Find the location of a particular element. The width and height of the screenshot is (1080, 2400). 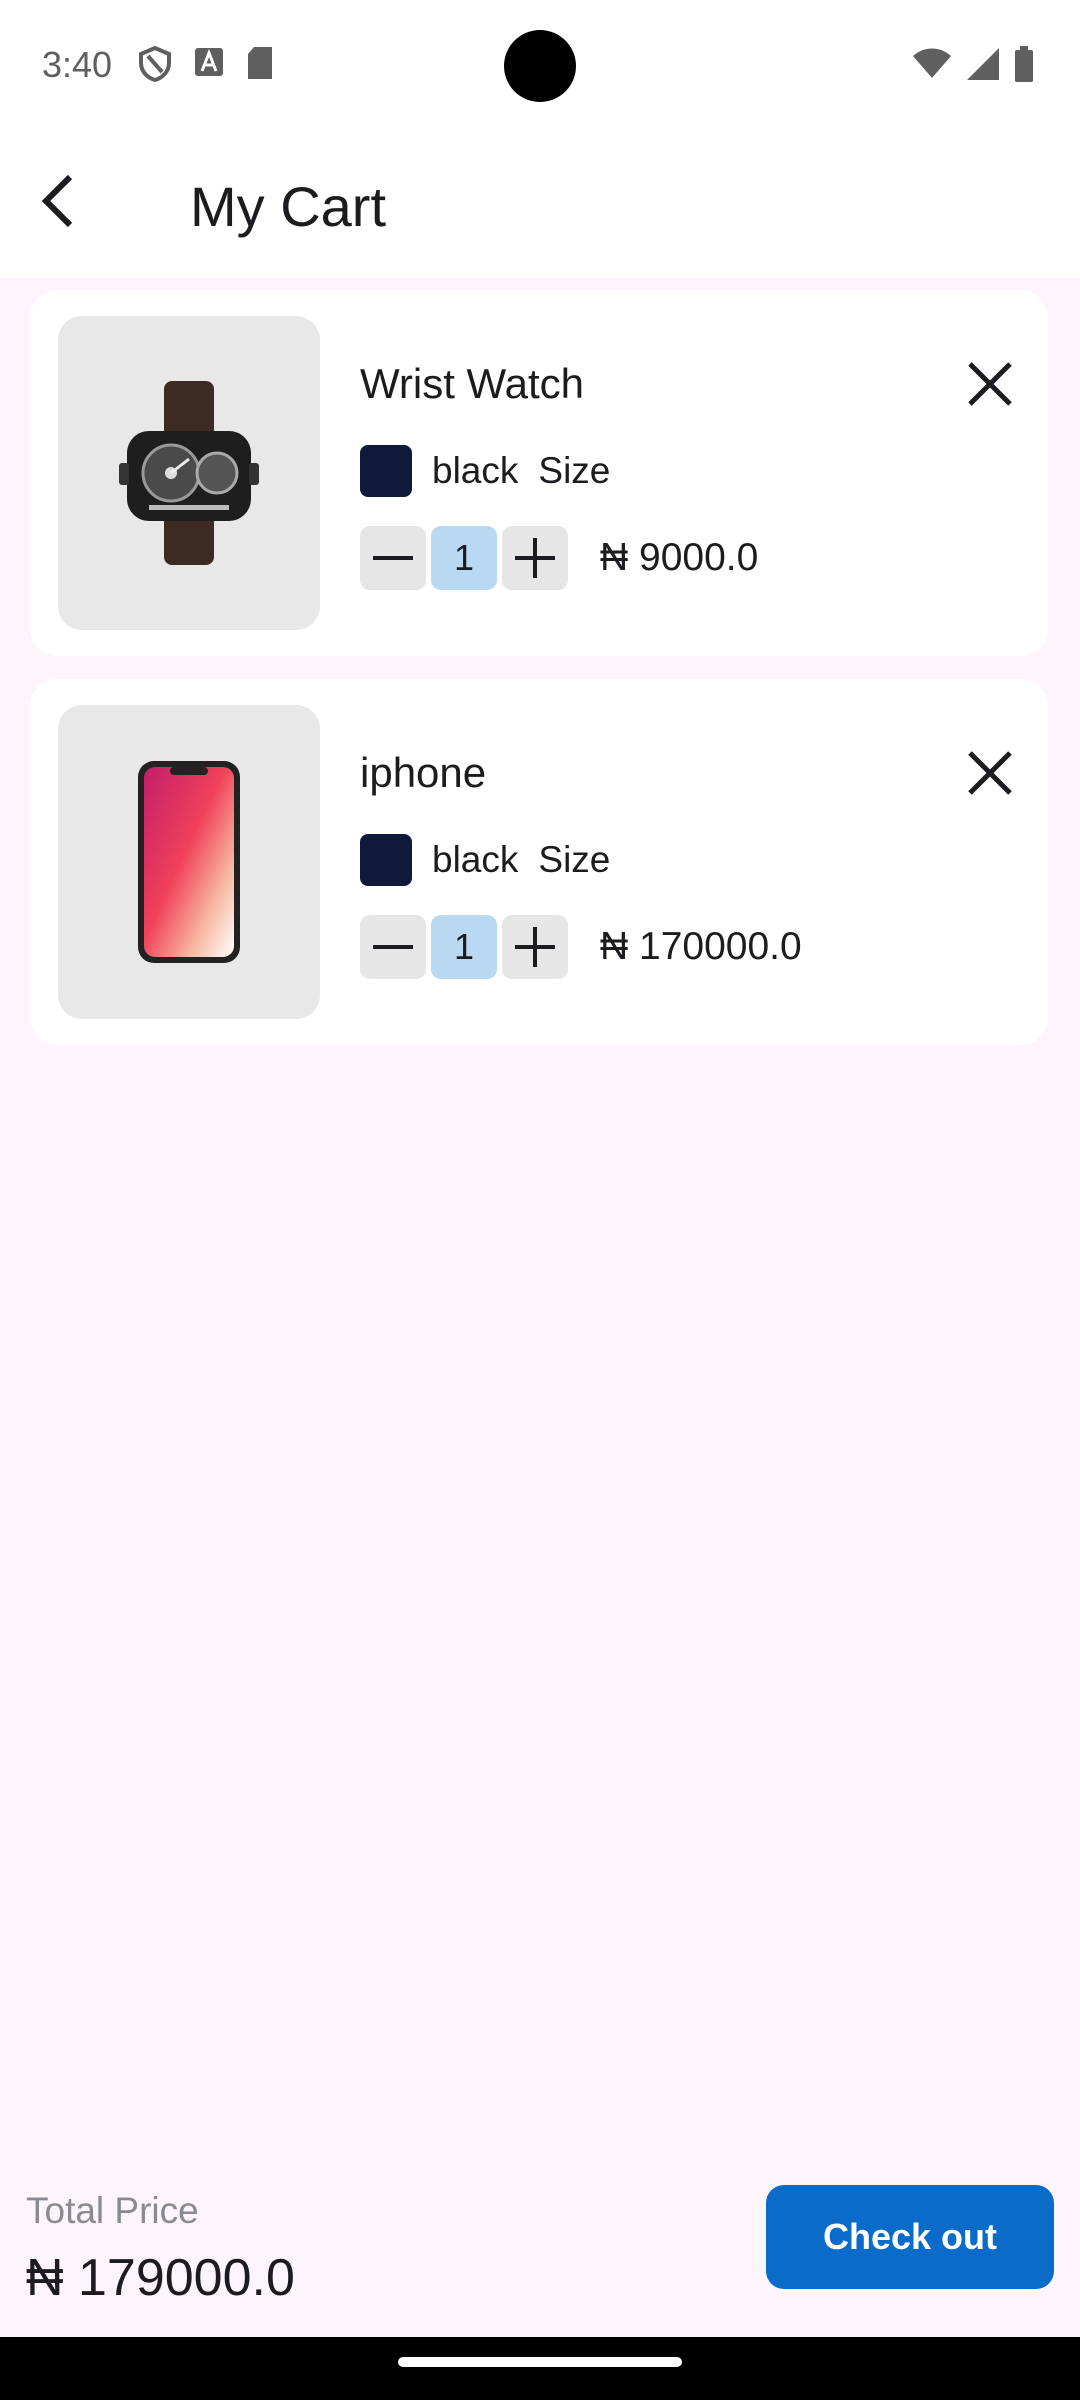

wrist-watch-image is located at coordinates (189, 473).